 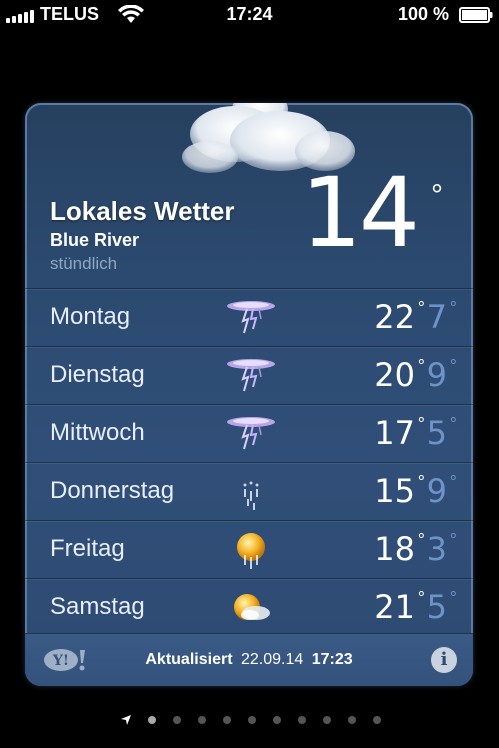 I want to click on last-updated: Aktualisiert 22.09.14 17:23, so click(x=249, y=660).